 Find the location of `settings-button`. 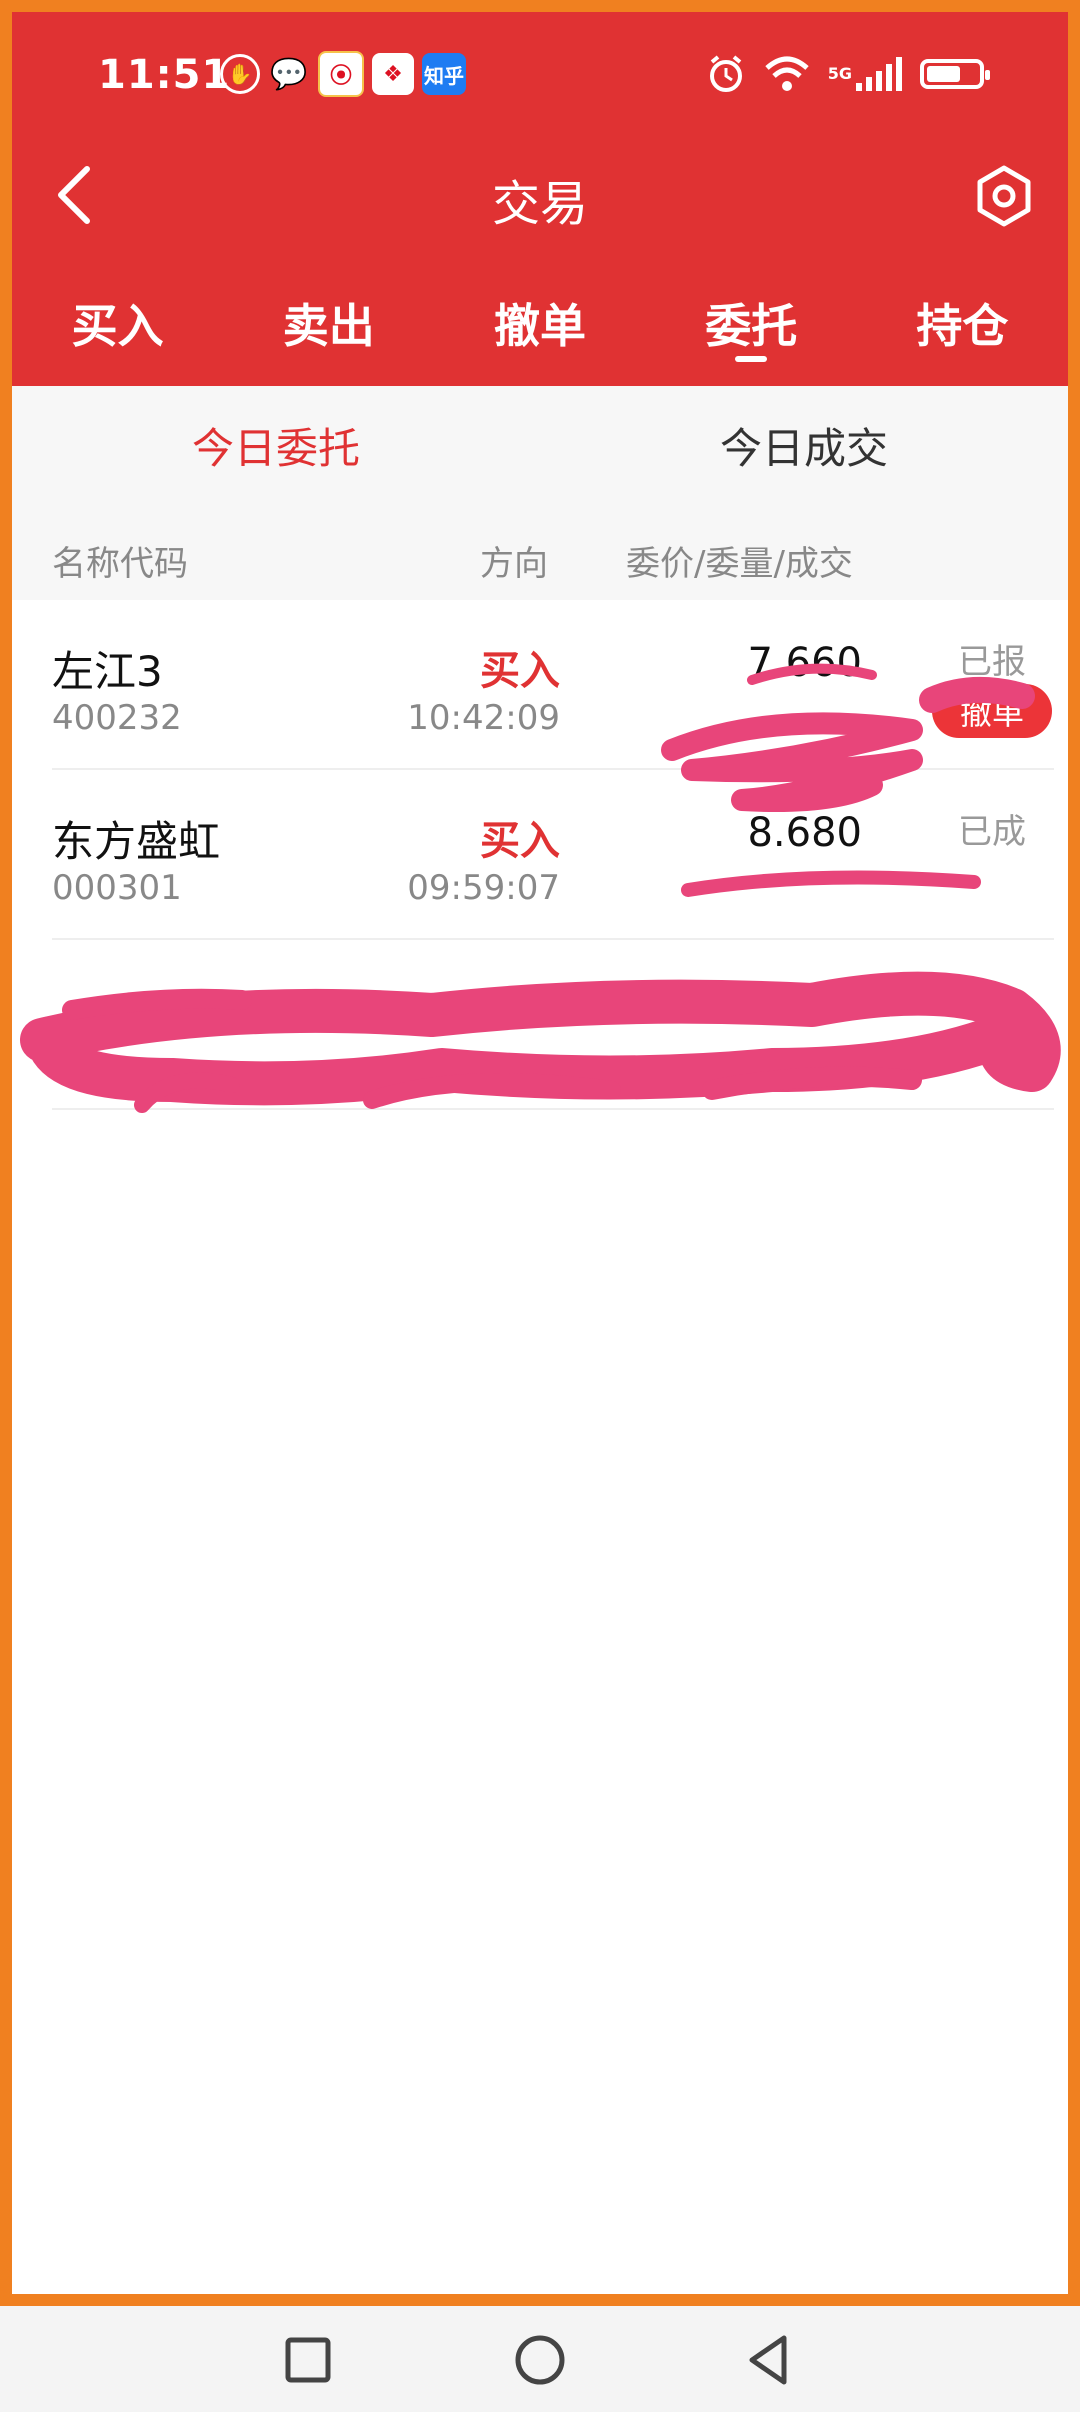

settings-button is located at coordinates (1004, 196).